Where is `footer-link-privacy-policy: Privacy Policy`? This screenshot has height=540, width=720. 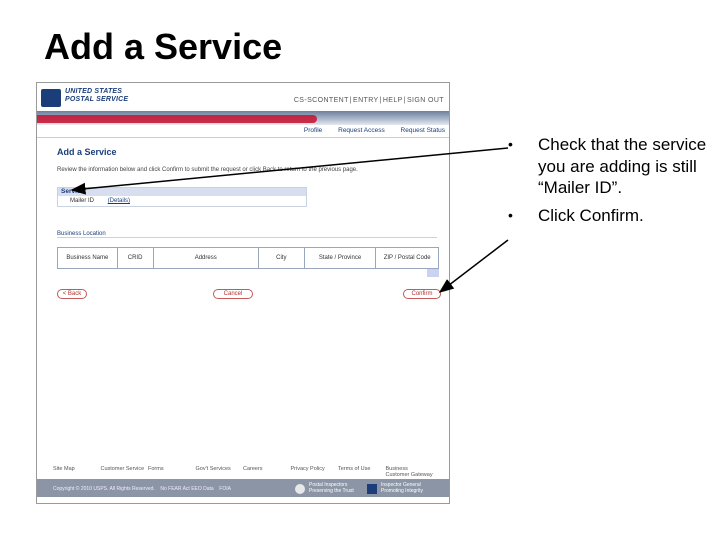 footer-link-privacy-policy: Privacy Policy is located at coordinates (315, 471).